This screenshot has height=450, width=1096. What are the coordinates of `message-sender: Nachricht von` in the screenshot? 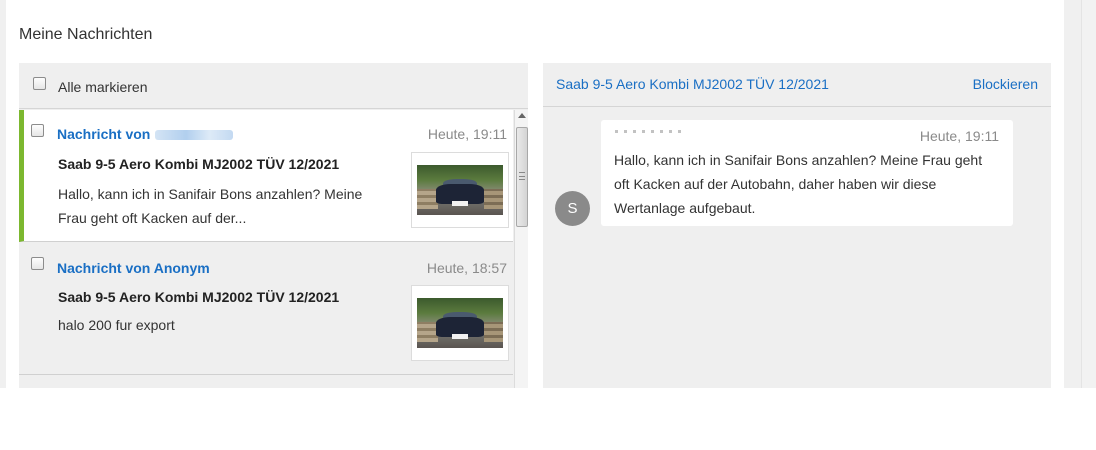 It's located at (145, 134).